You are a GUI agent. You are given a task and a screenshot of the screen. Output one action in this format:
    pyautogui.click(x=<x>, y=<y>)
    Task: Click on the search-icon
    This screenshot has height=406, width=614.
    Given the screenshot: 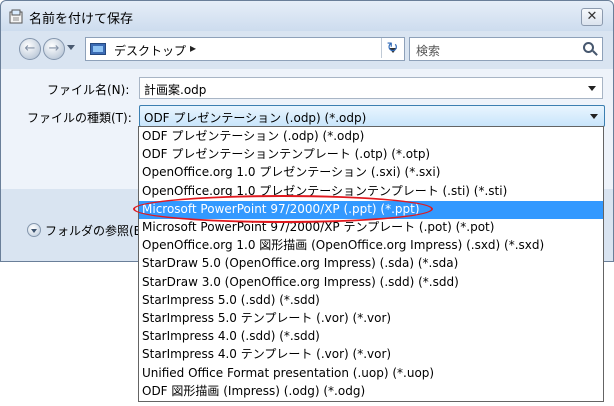 What is the action you would take?
    pyautogui.click(x=588, y=47)
    